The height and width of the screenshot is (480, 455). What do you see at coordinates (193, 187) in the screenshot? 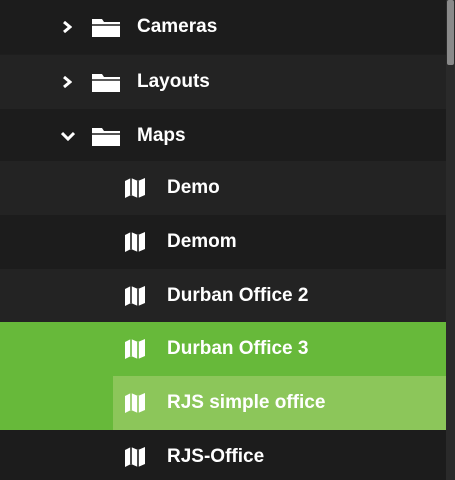
I see `tree-item-label: Demo` at bounding box center [193, 187].